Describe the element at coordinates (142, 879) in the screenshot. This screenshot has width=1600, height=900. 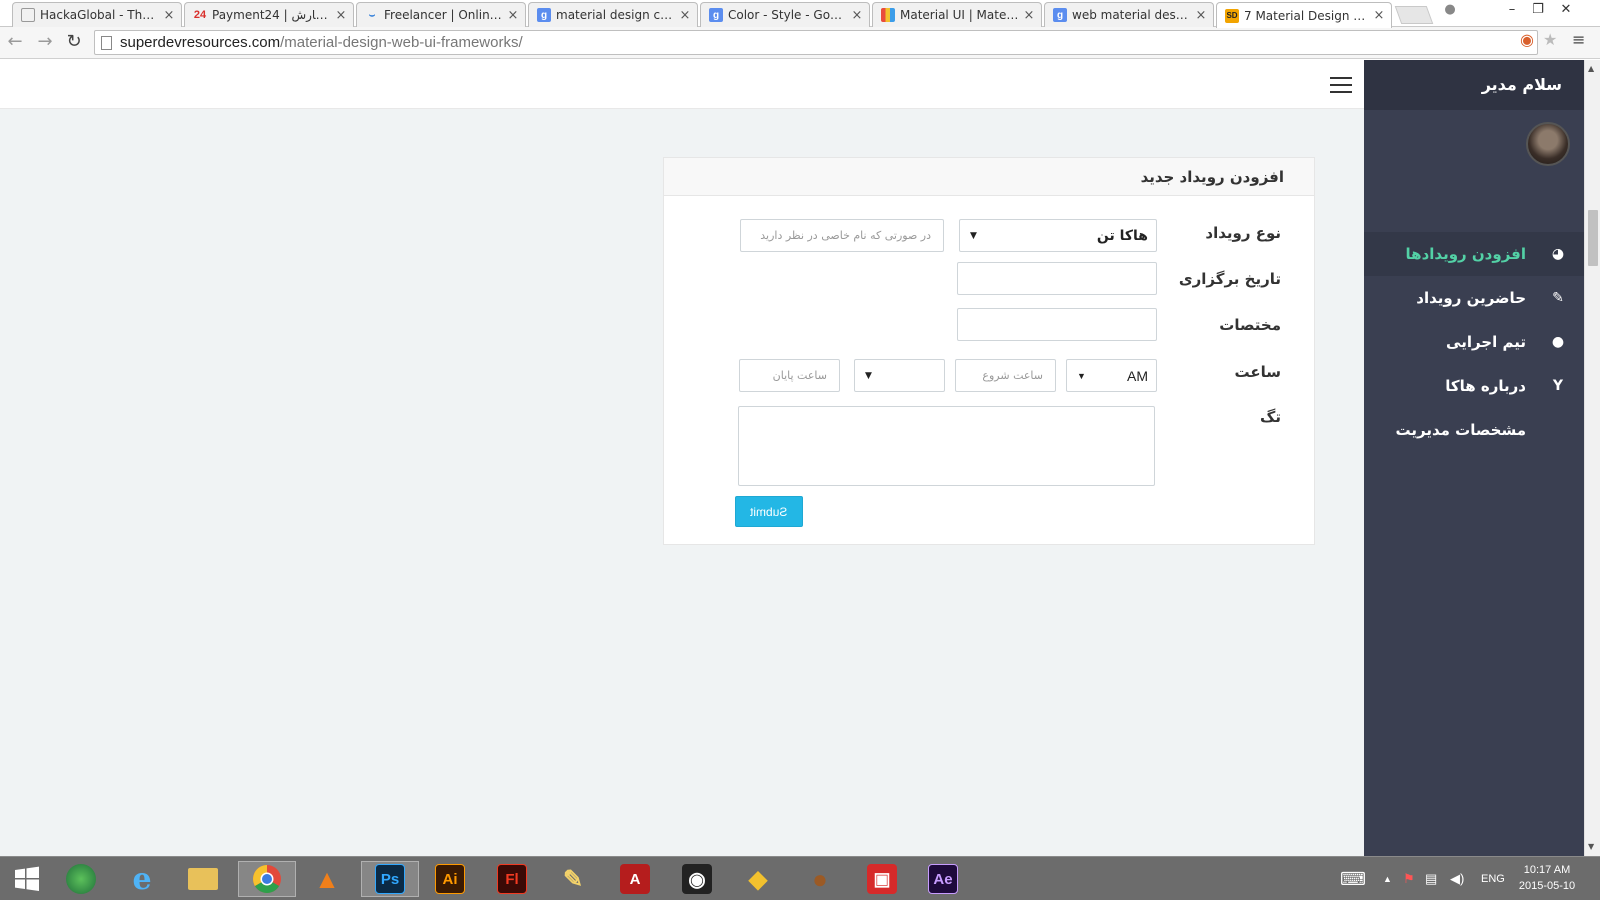
I see `internet-explorer-icon: e` at that location.